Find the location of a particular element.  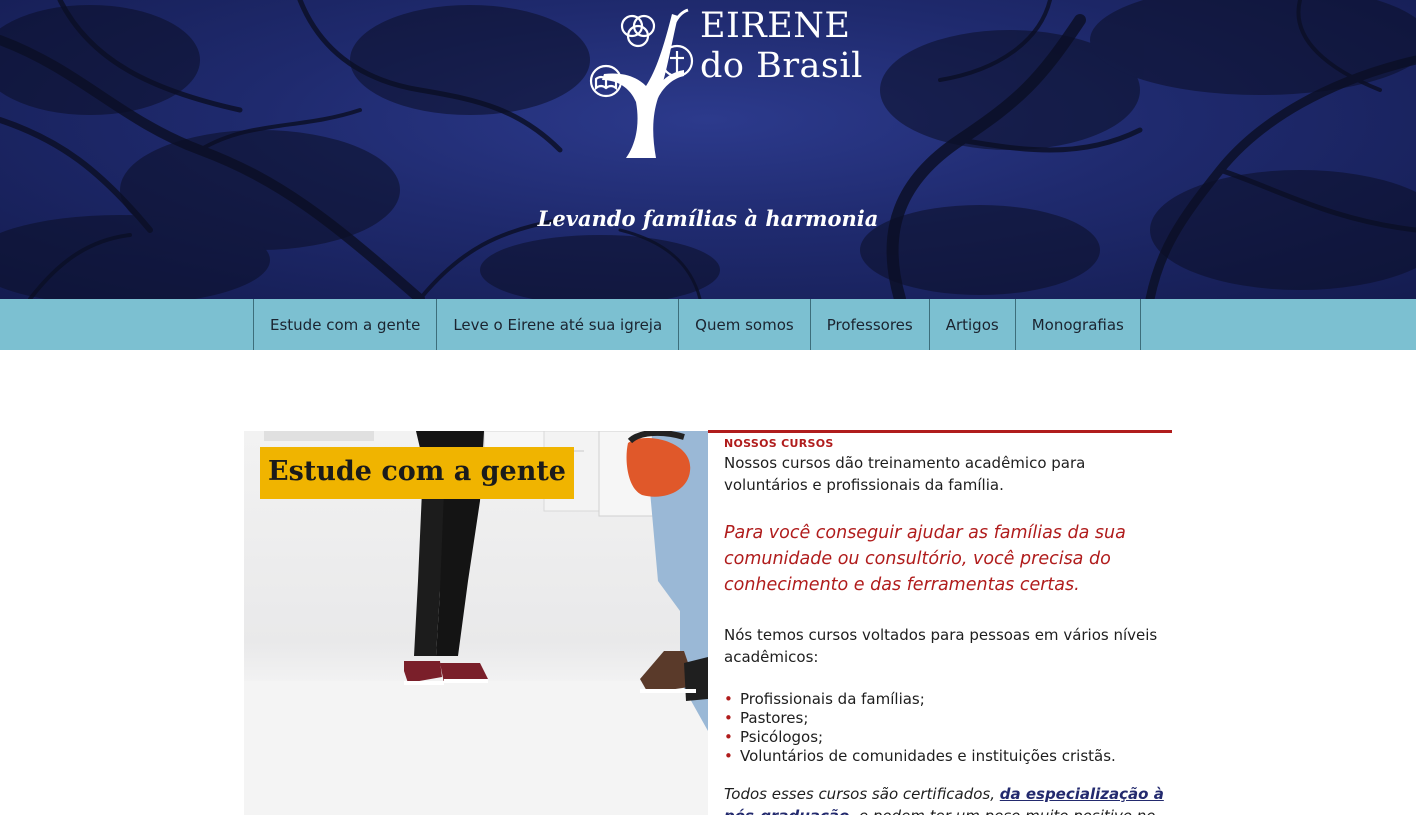

nav-item-professores: Professores is located at coordinates (870, 324).